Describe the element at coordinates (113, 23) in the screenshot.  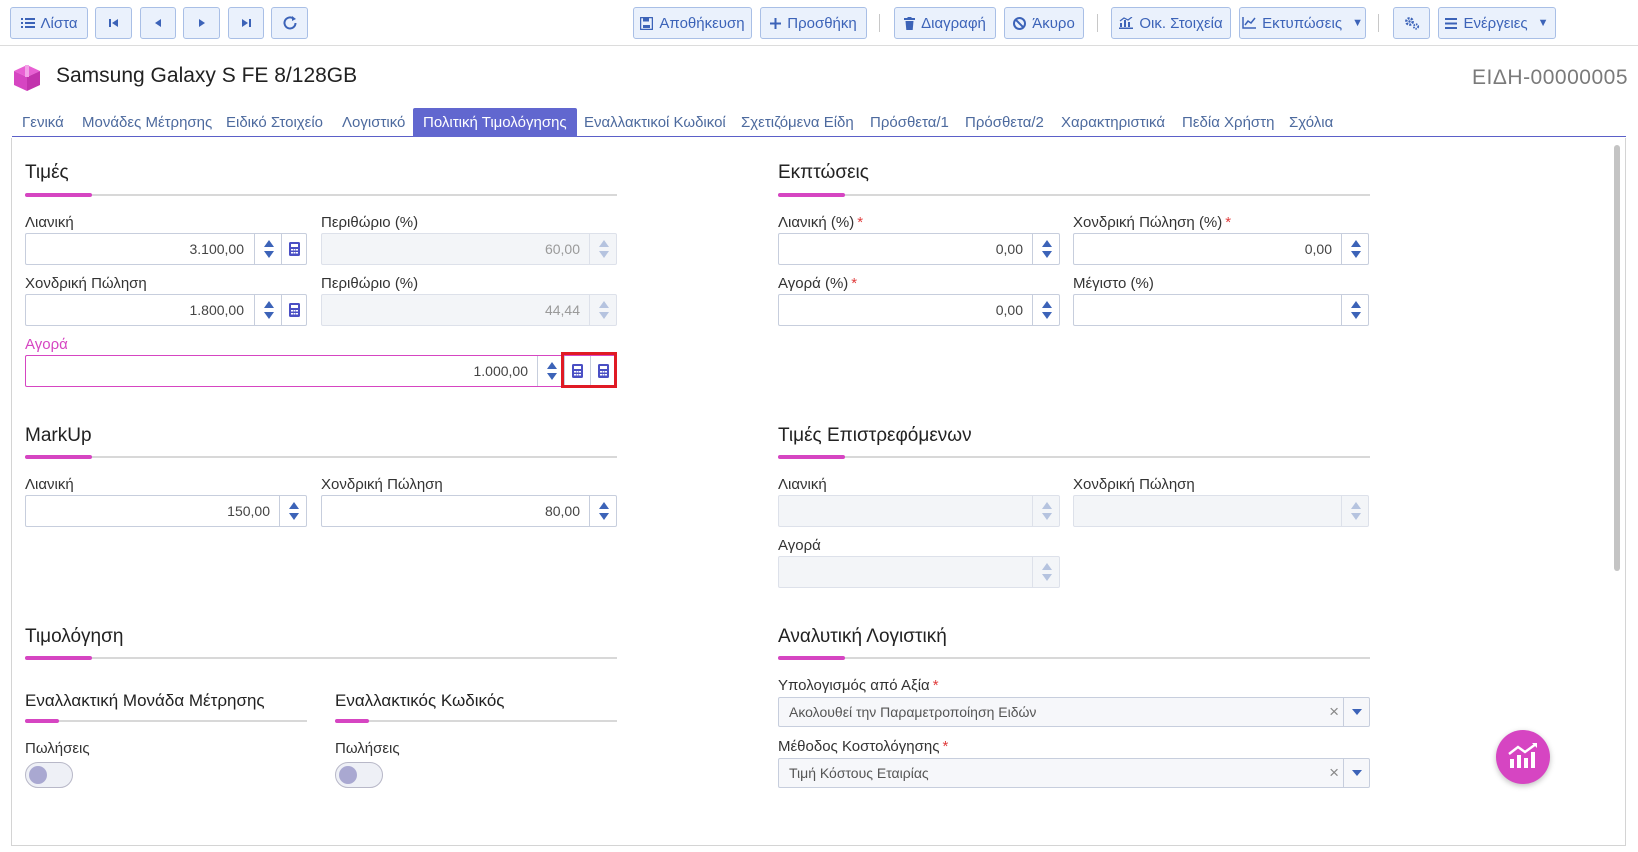
I see `first-record-button` at that location.